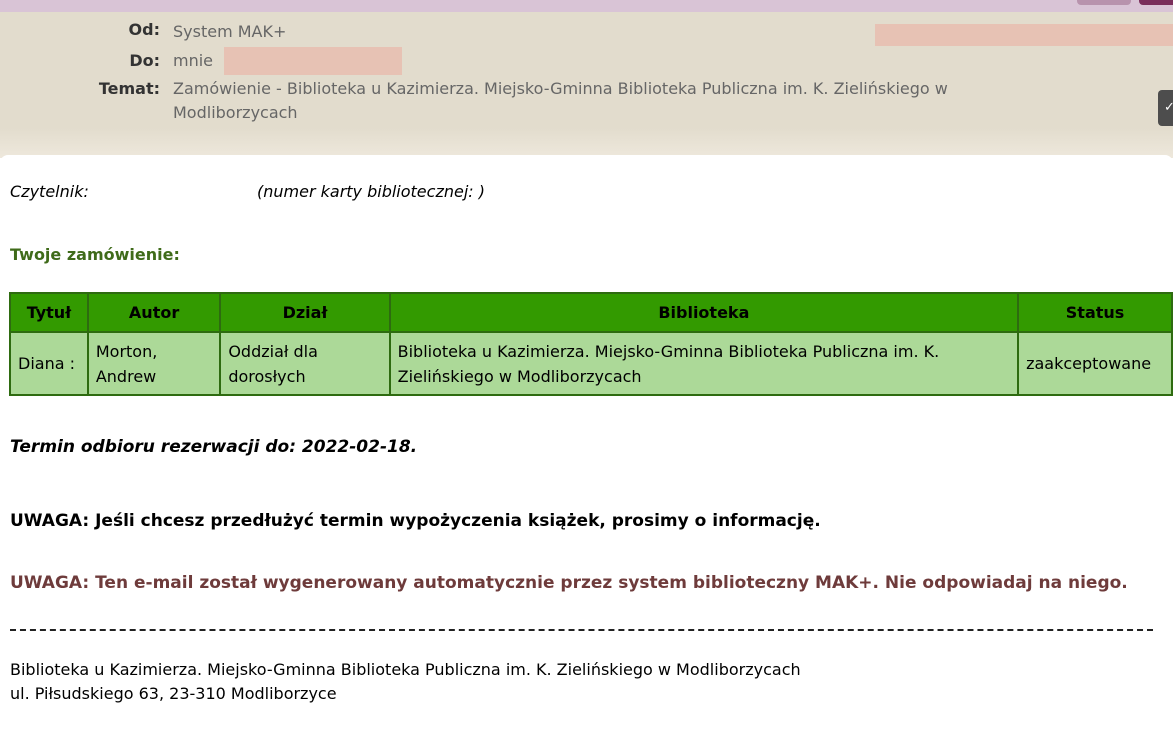 Image resolution: width=1173 pixels, height=739 pixels. Describe the element at coordinates (305, 312) in the screenshot. I see `column-header: Dział` at that location.